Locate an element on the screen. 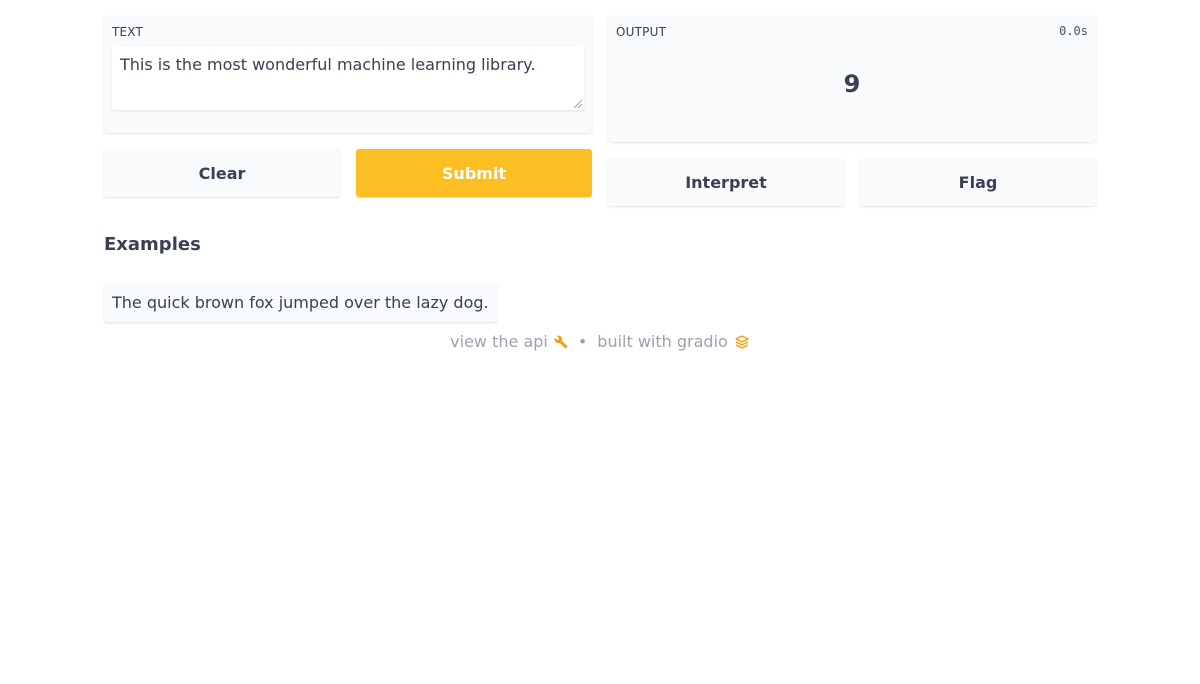 This screenshot has height=684, width=1200. output-panel: OUTPUT 0.0s 9 is located at coordinates (852, 79).